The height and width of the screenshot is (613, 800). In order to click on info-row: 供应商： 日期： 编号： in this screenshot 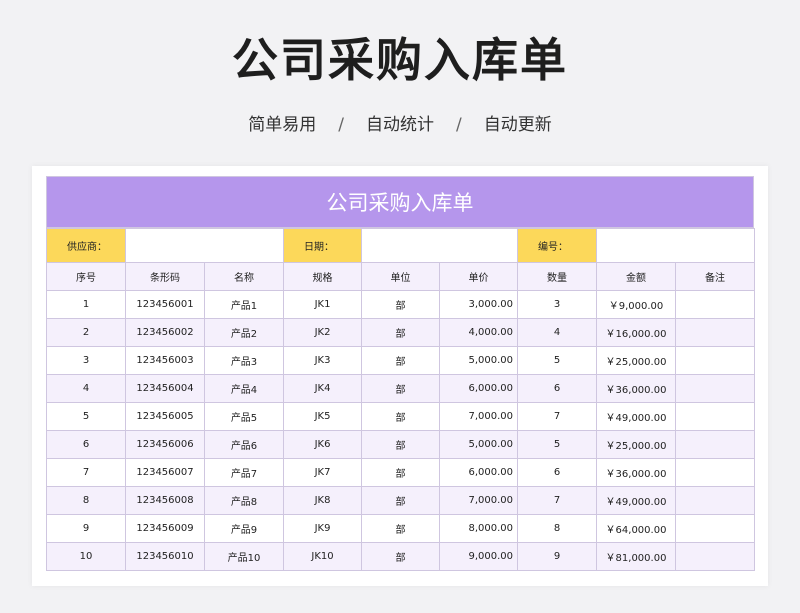, I will do `click(400, 245)`.